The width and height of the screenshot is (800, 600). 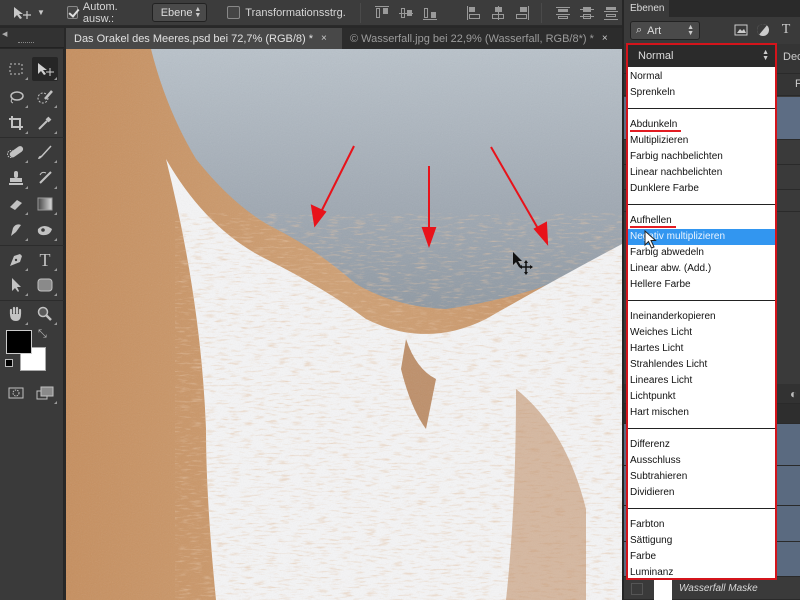 I want to click on distribute-vertical-centers-icon, so click(x=586, y=13).